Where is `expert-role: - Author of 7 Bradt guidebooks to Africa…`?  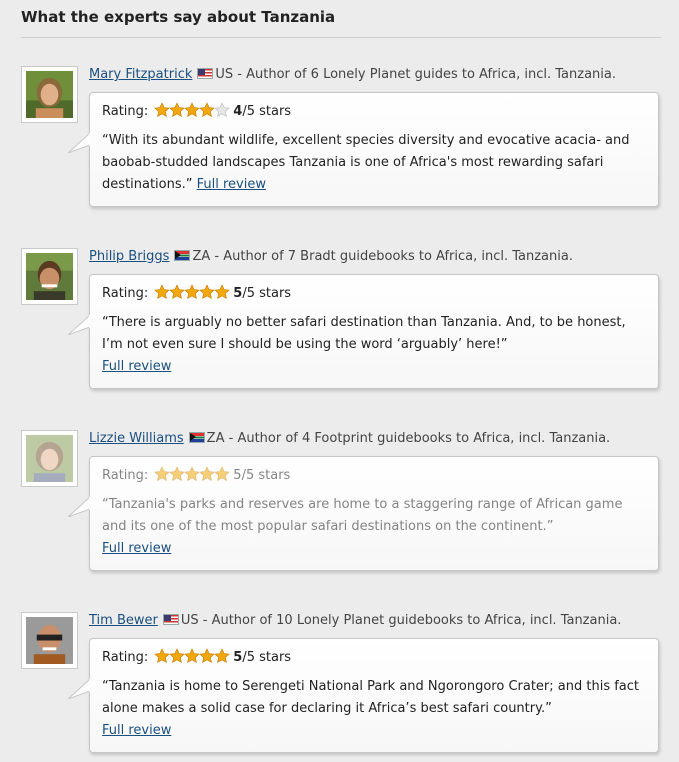 expert-role: - Author of 7 Bradt guidebooks to Africa… is located at coordinates (391, 256).